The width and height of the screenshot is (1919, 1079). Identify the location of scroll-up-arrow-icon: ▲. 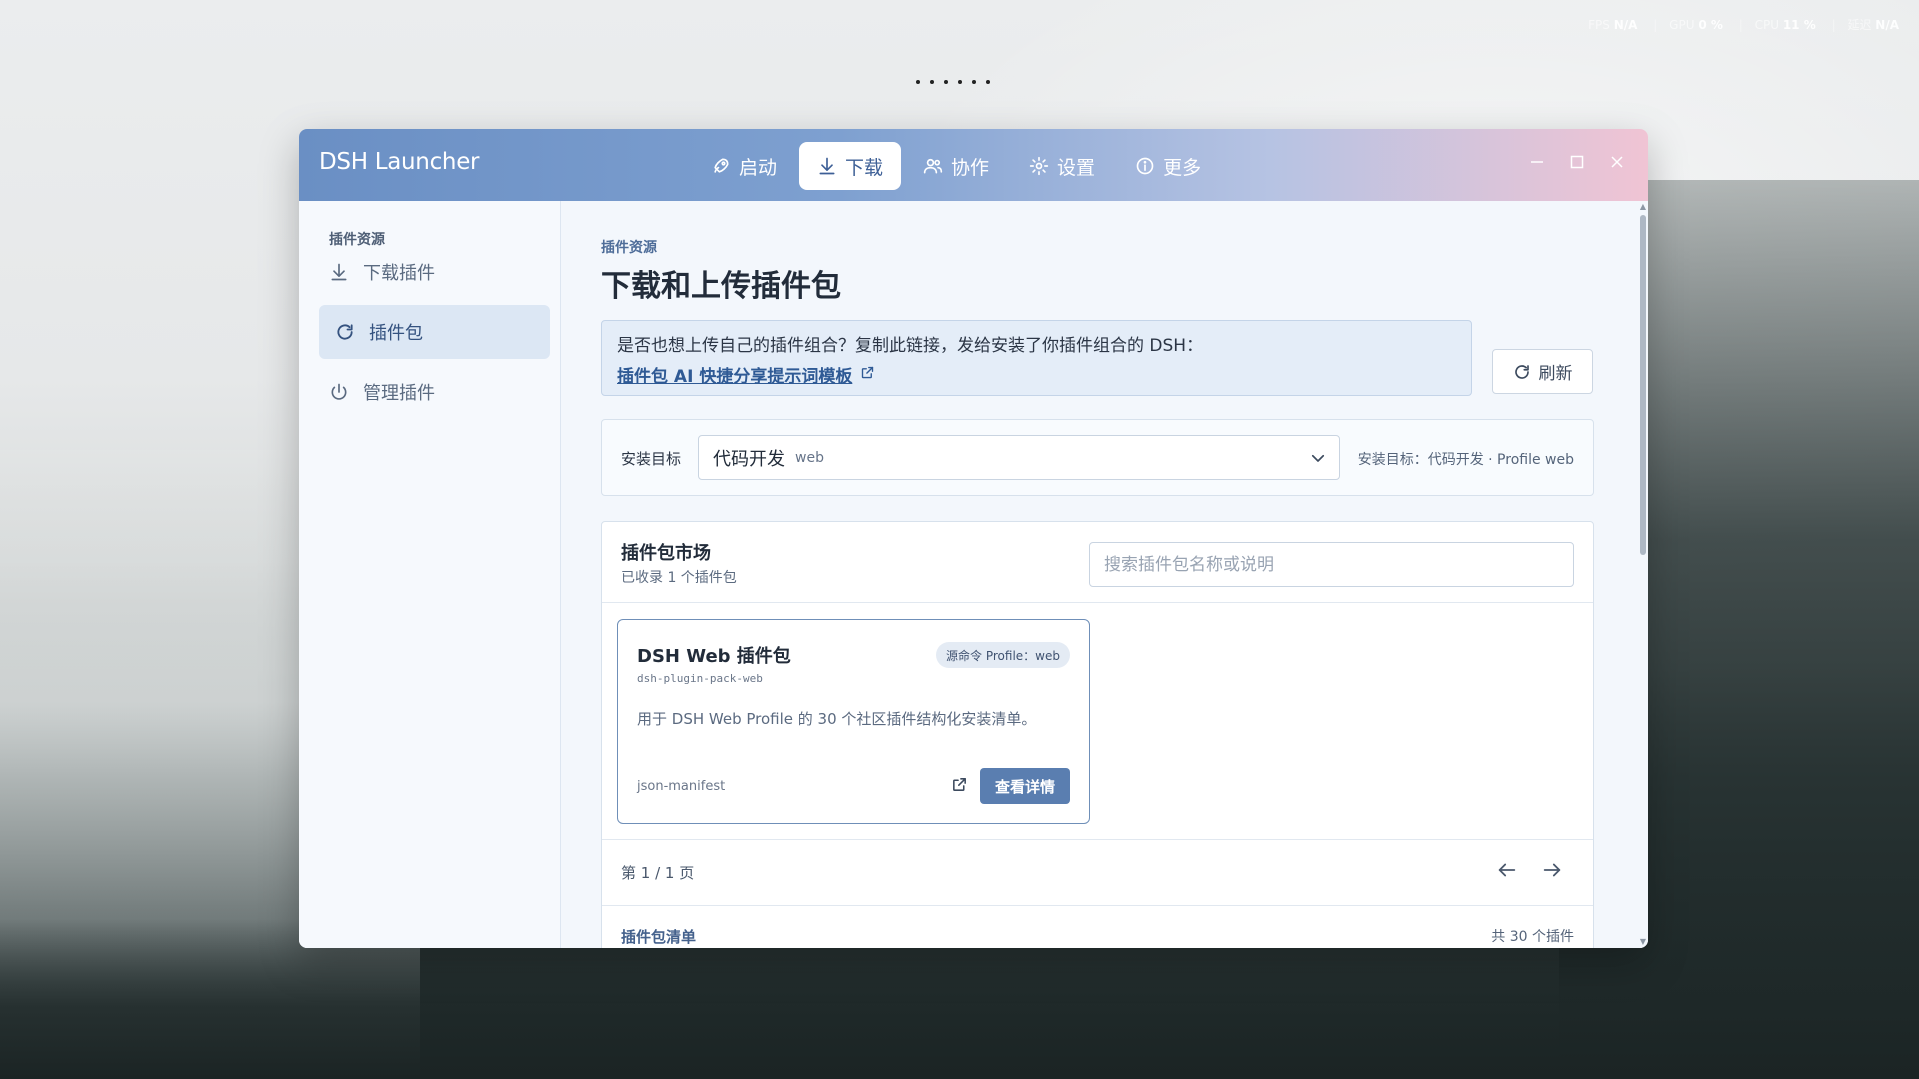
(1643, 207).